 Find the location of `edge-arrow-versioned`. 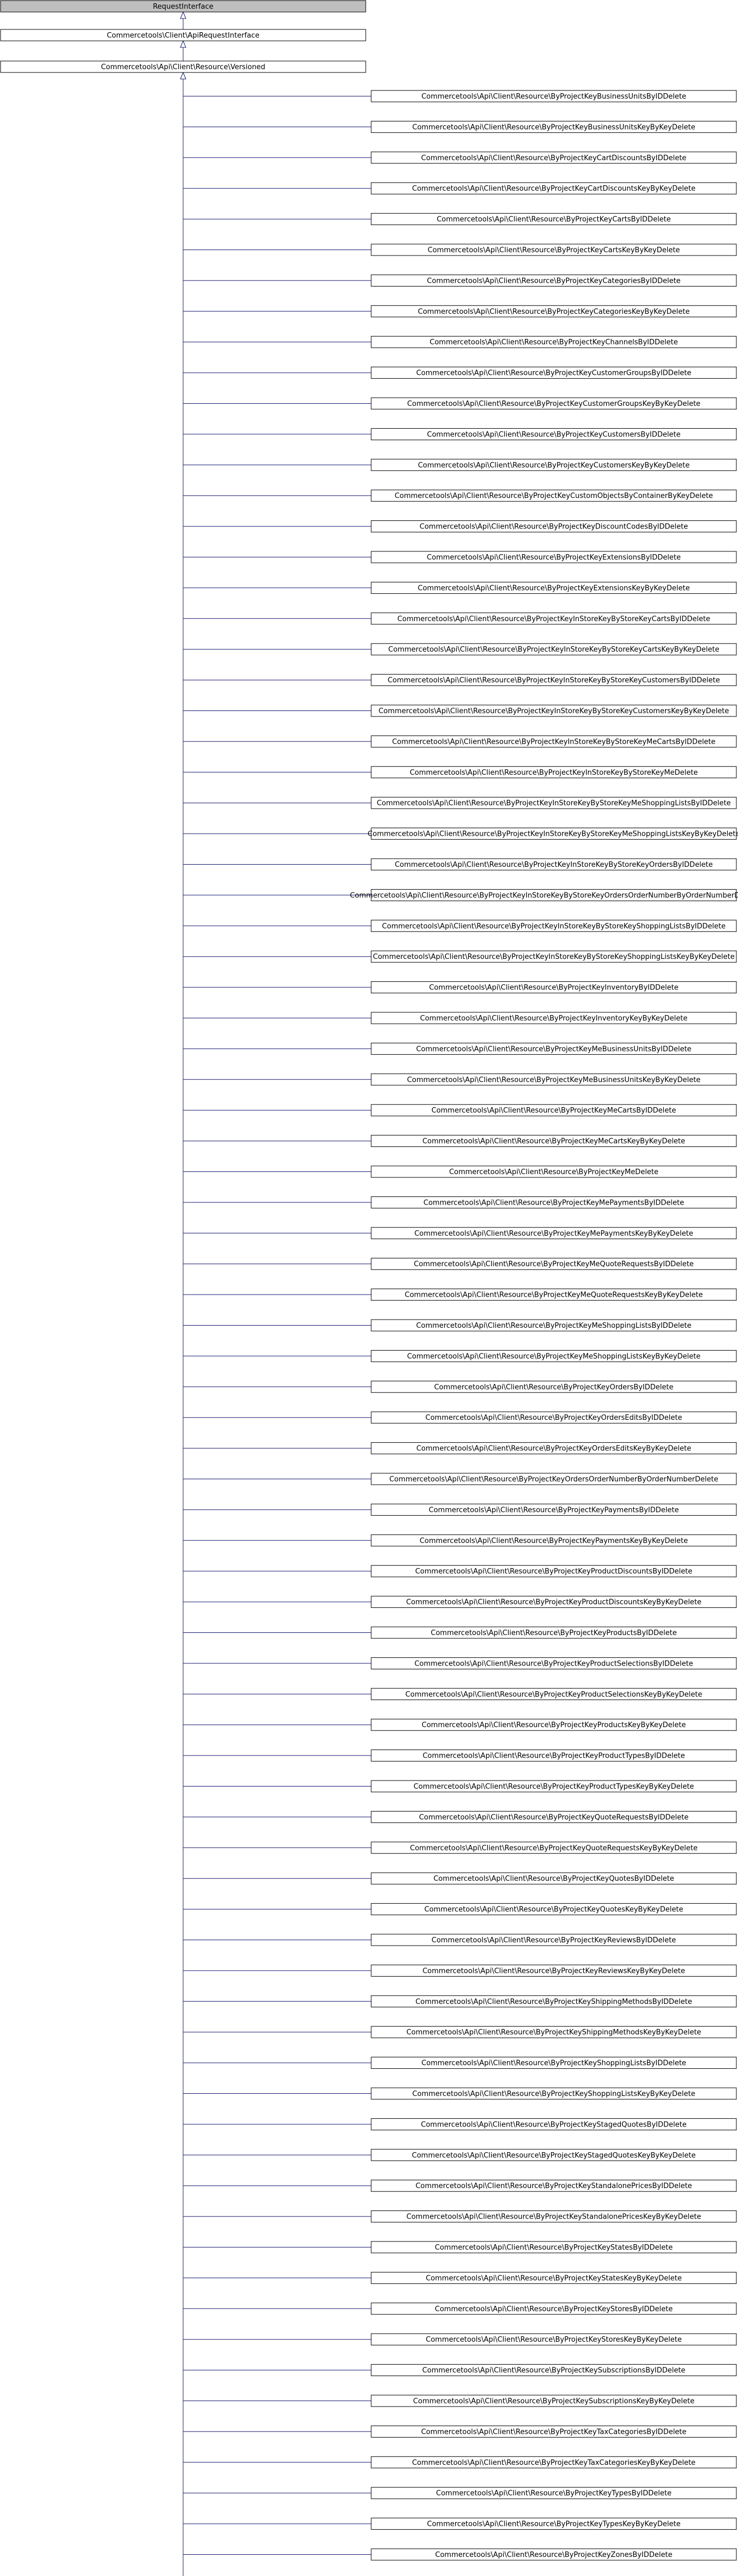

edge-arrow-versioned is located at coordinates (183, 75).